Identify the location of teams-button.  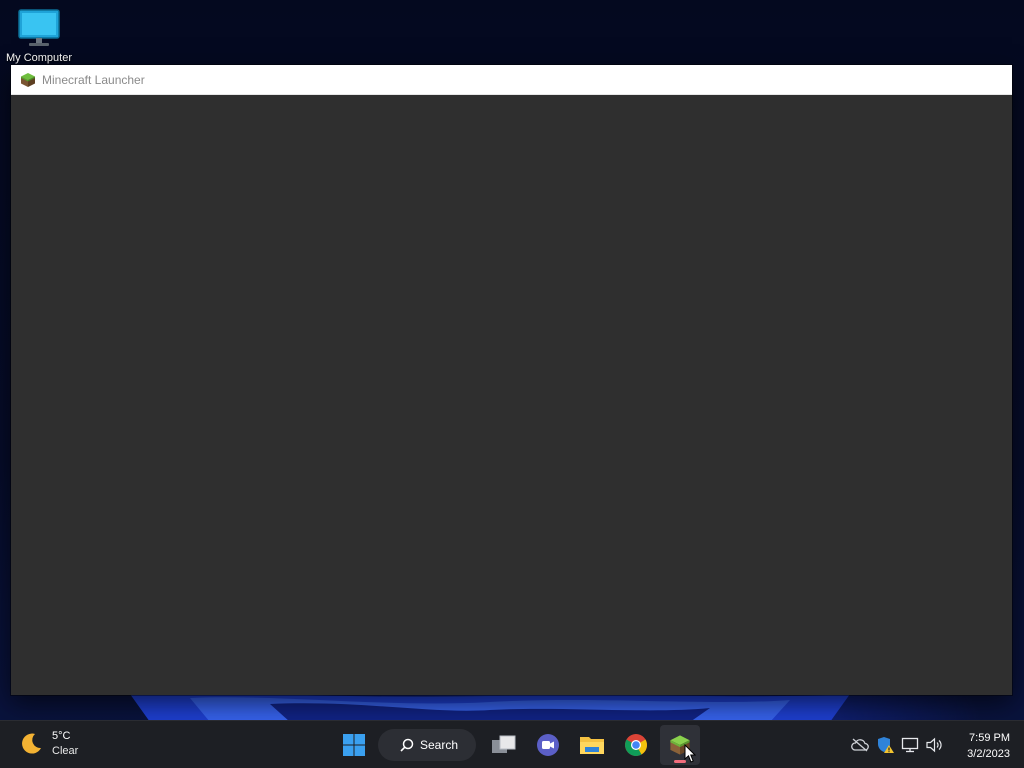
(548, 745).